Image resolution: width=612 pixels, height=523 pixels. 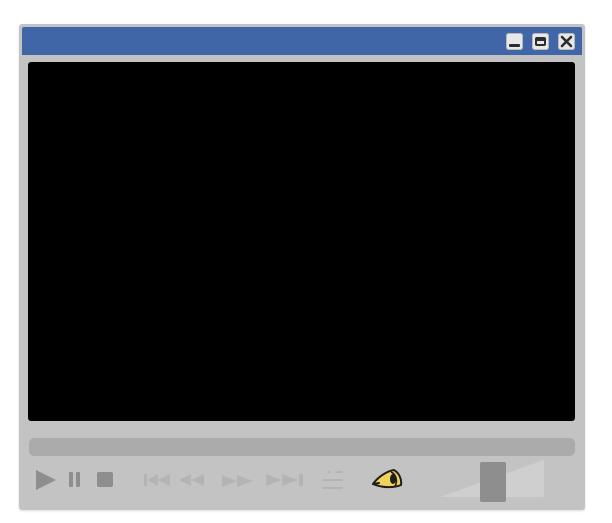 I want to click on skip-next-icon, so click(x=284, y=480).